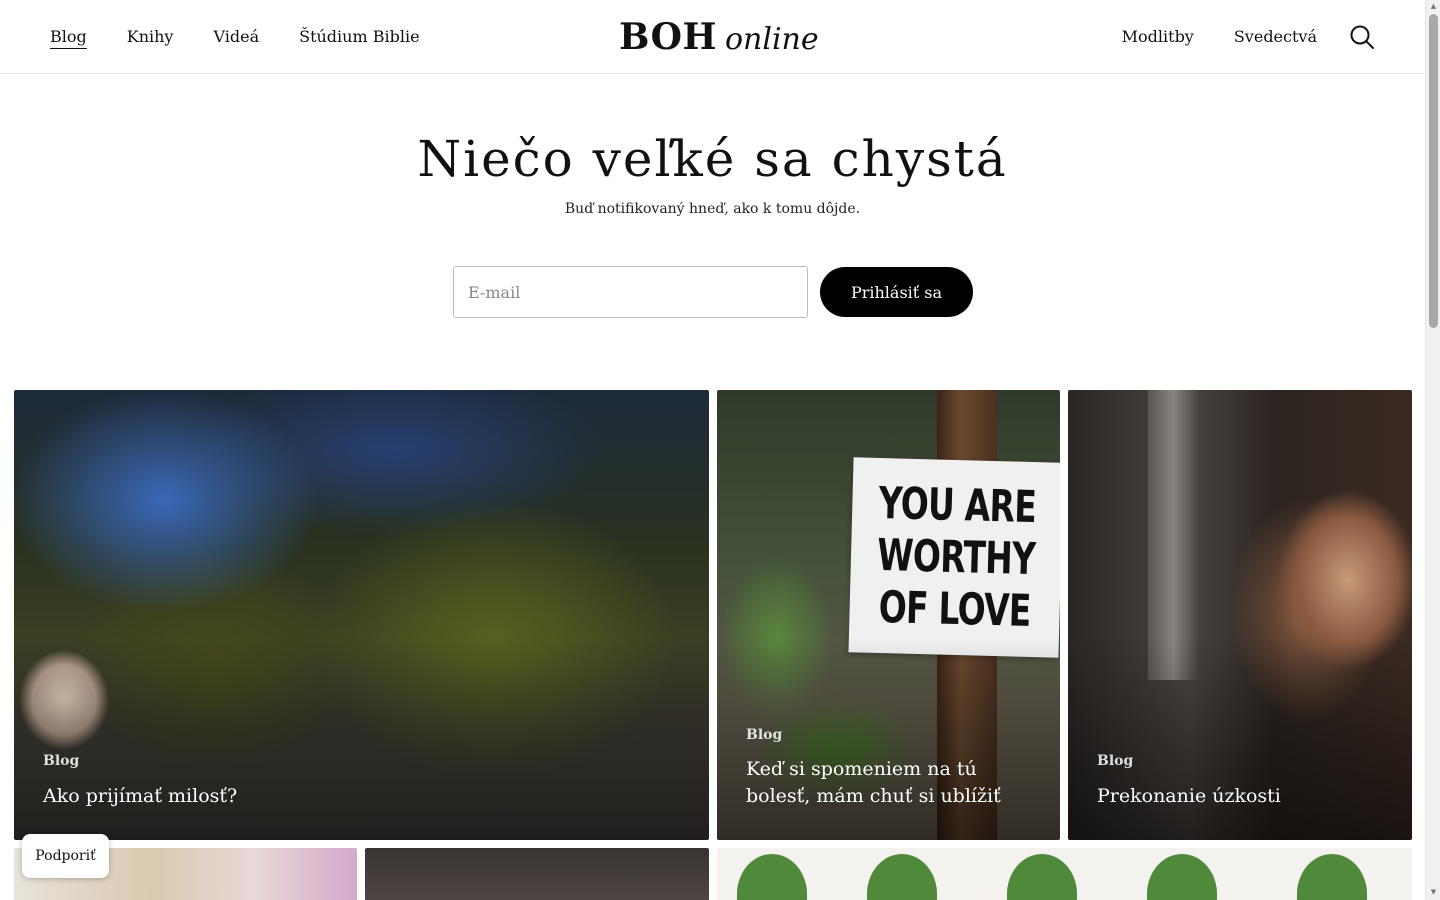 The height and width of the screenshot is (900, 1440). What do you see at coordinates (1240, 796) in the screenshot?
I see `post-title: Prekonanie úzkosti` at bounding box center [1240, 796].